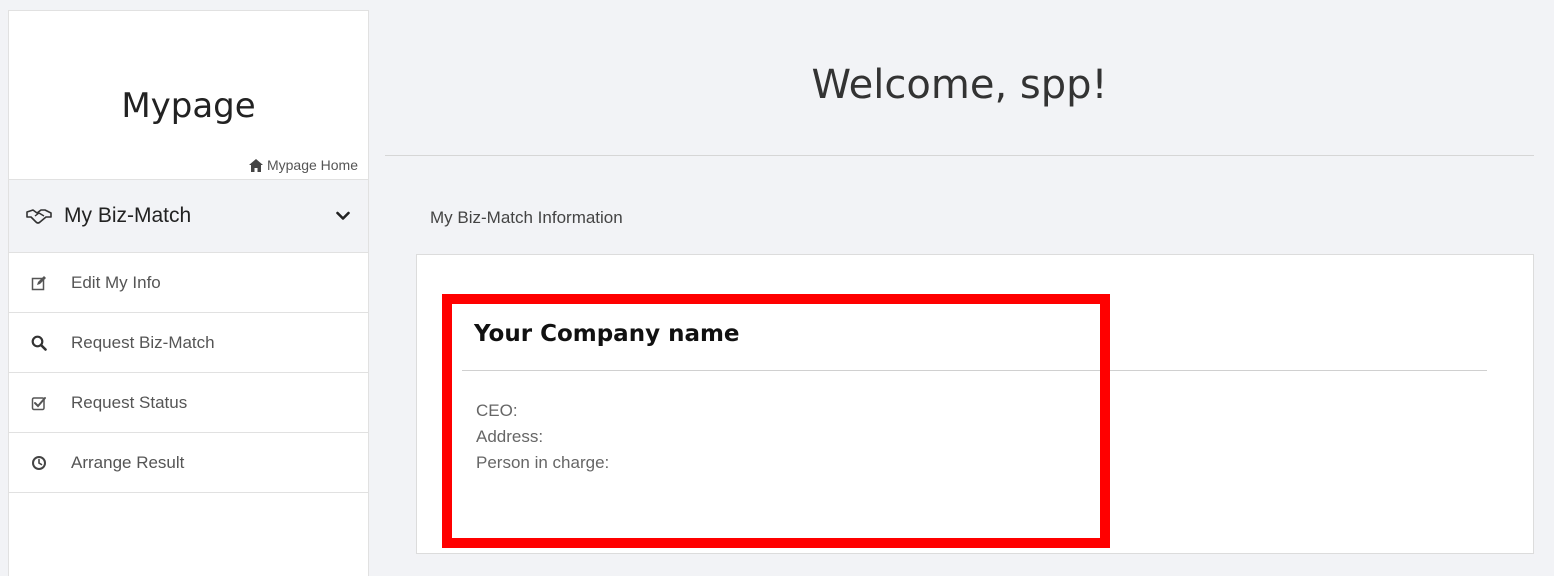 This screenshot has width=1554, height=576. I want to click on page-title: Welcome, spp!, so click(959, 85).